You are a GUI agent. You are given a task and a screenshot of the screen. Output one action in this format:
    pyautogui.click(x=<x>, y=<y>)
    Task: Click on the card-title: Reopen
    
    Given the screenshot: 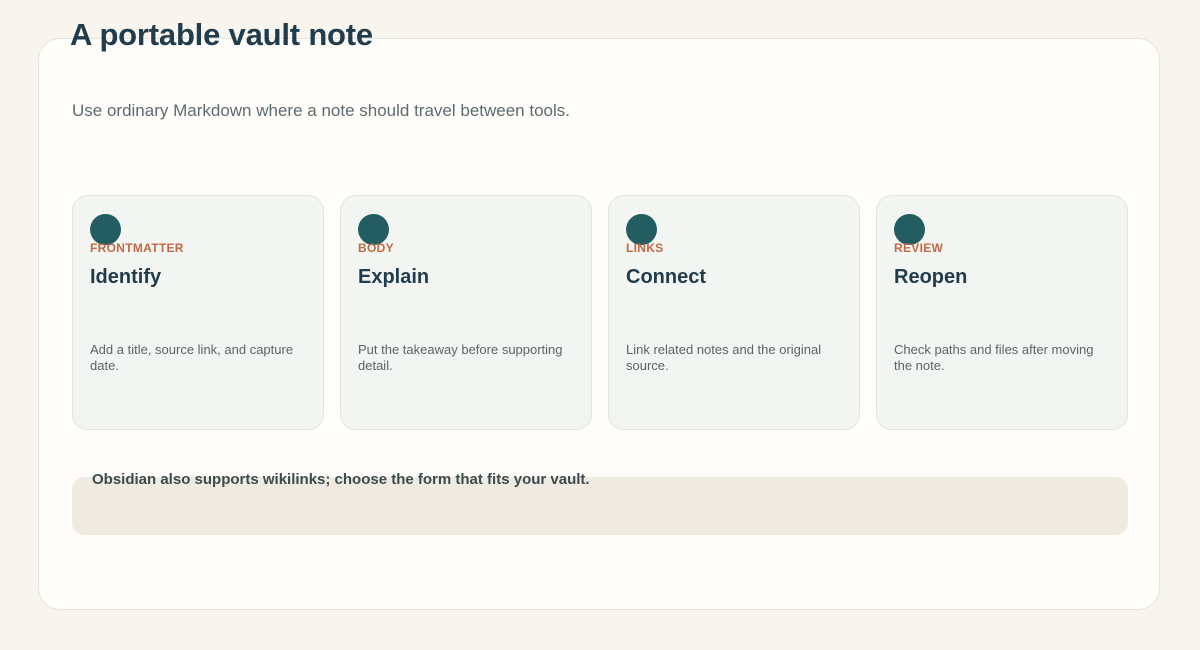 What is the action you would take?
    pyautogui.click(x=931, y=277)
    